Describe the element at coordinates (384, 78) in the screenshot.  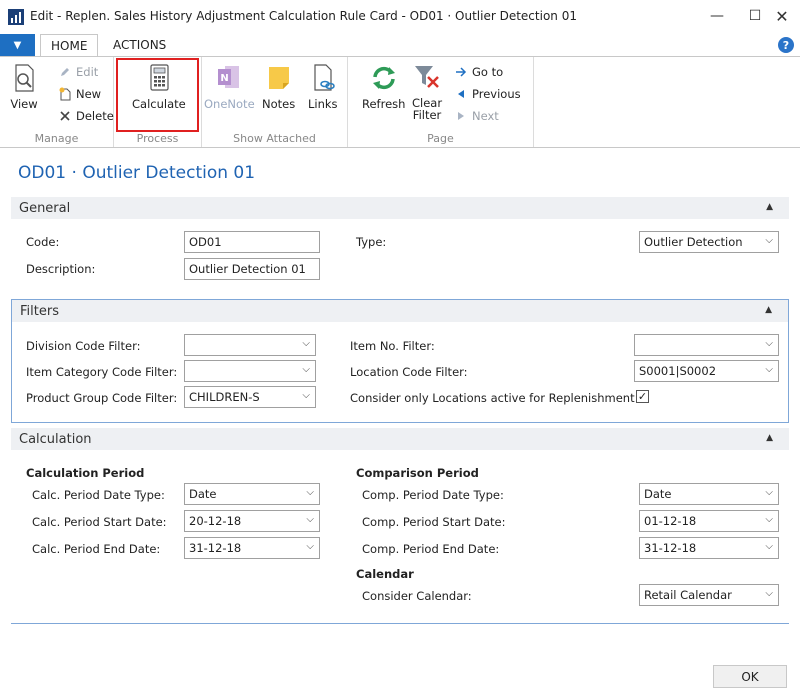
I see `refresh-icon` at that location.